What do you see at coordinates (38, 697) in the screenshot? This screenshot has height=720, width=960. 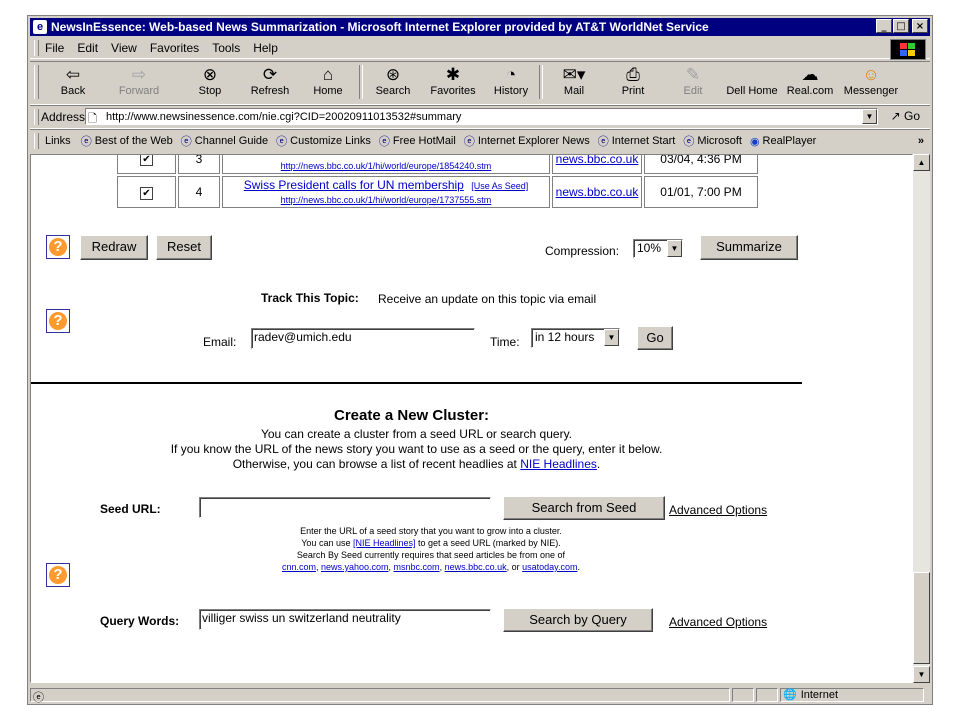 I see `page-done-icon: ⓔ` at bounding box center [38, 697].